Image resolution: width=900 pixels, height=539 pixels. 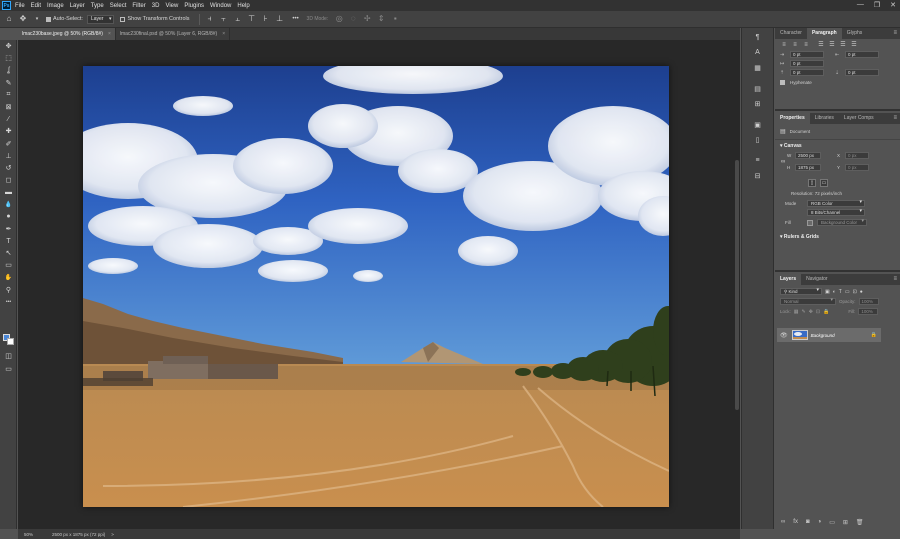 What do you see at coordinates (804, 312) in the screenshot?
I see `lock-image-icon: ✎` at bounding box center [804, 312].